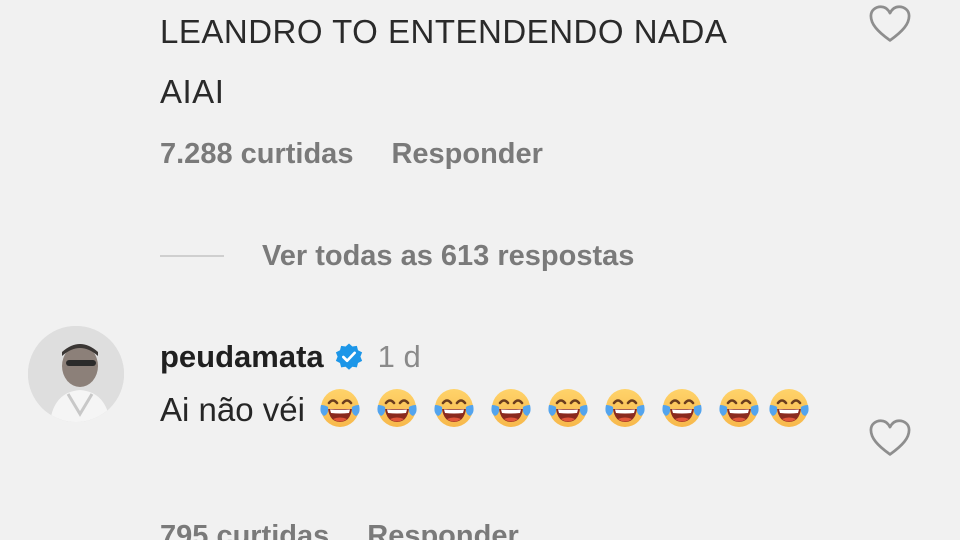 This screenshot has height=540, width=960. I want to click on comment-text: Ai não véi, so click(500, 410).